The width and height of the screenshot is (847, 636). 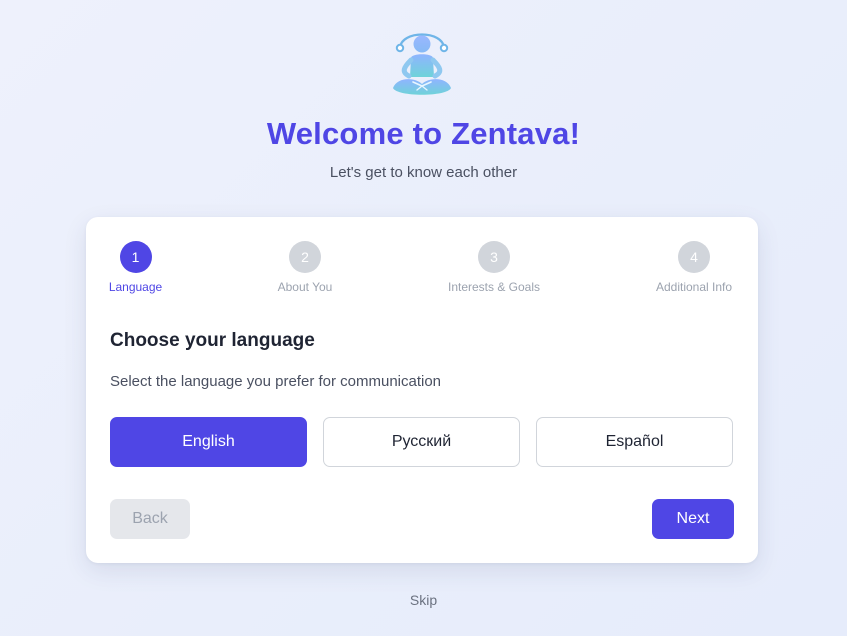 What do you see at coordinates (423, 133) in the screenshot?
I see `page-title: Welcome to Zentava!` at bounding box center [423, 133].